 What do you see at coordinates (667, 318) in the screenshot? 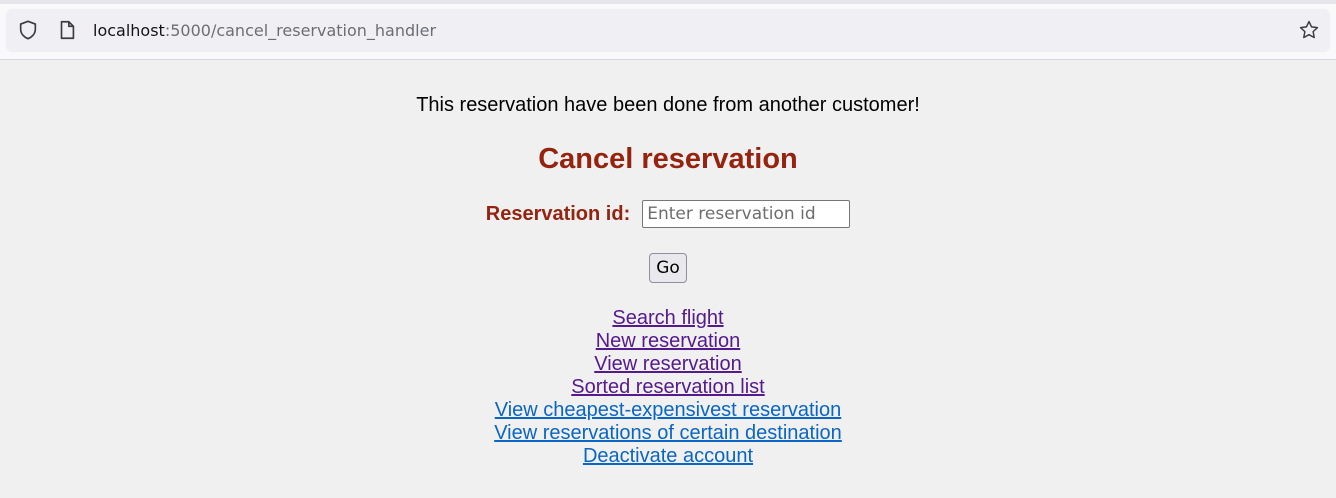
I see `link-search-flight: Search flight` at bounding box center [667, 318].